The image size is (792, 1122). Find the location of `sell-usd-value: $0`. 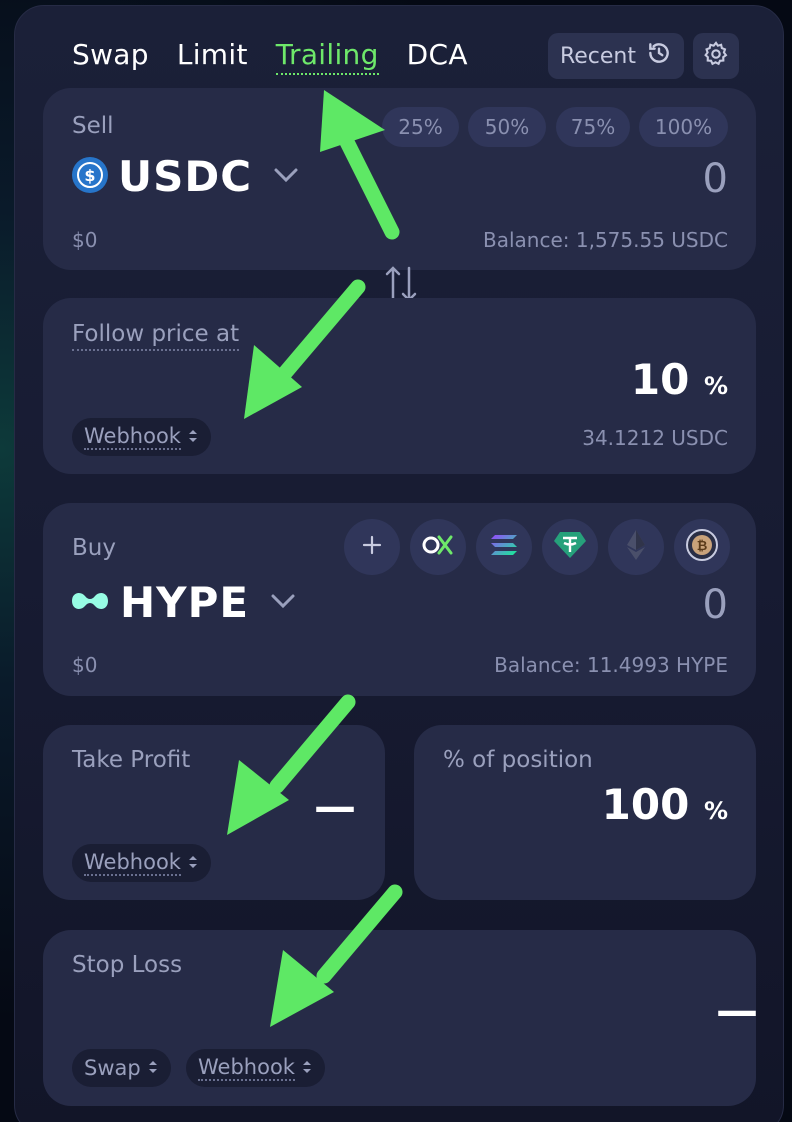

sell-usd-value: $0 is located at coordinates (85, 240).